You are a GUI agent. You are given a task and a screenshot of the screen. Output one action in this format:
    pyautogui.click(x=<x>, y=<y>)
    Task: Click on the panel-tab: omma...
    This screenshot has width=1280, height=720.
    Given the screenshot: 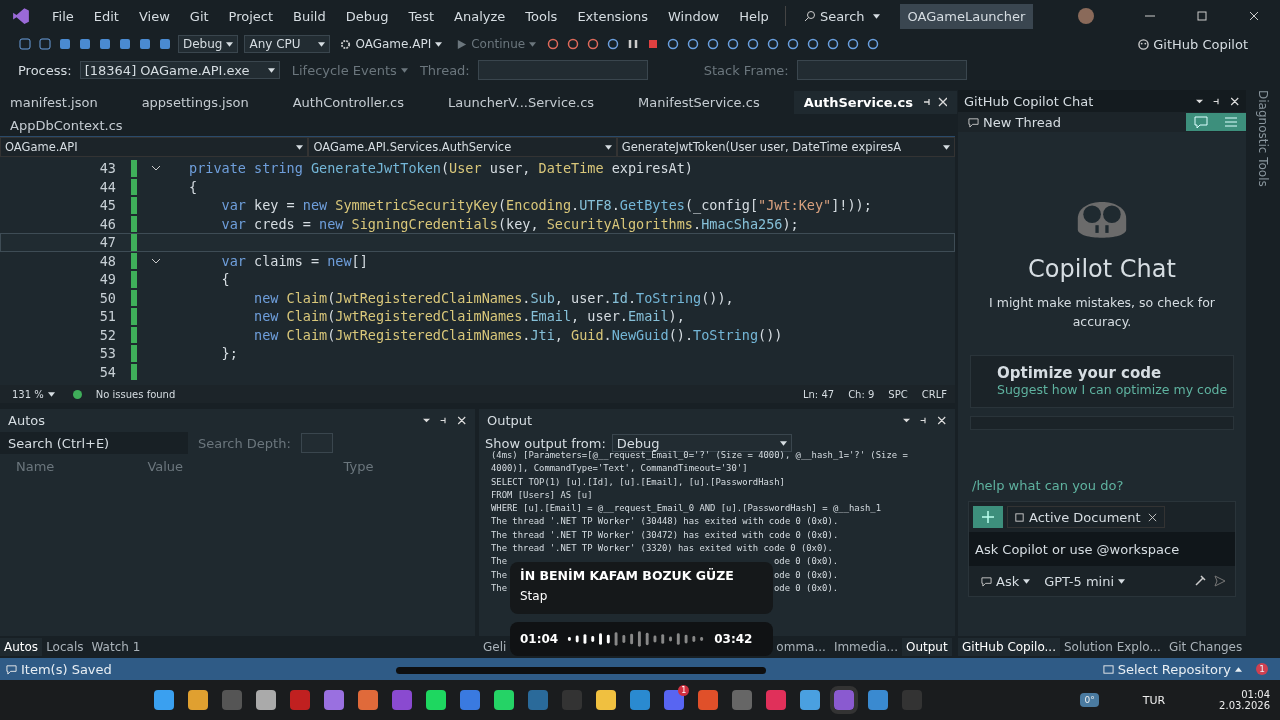 What is the action you would take?
    pyautogui.click(x=801, y=647)
    